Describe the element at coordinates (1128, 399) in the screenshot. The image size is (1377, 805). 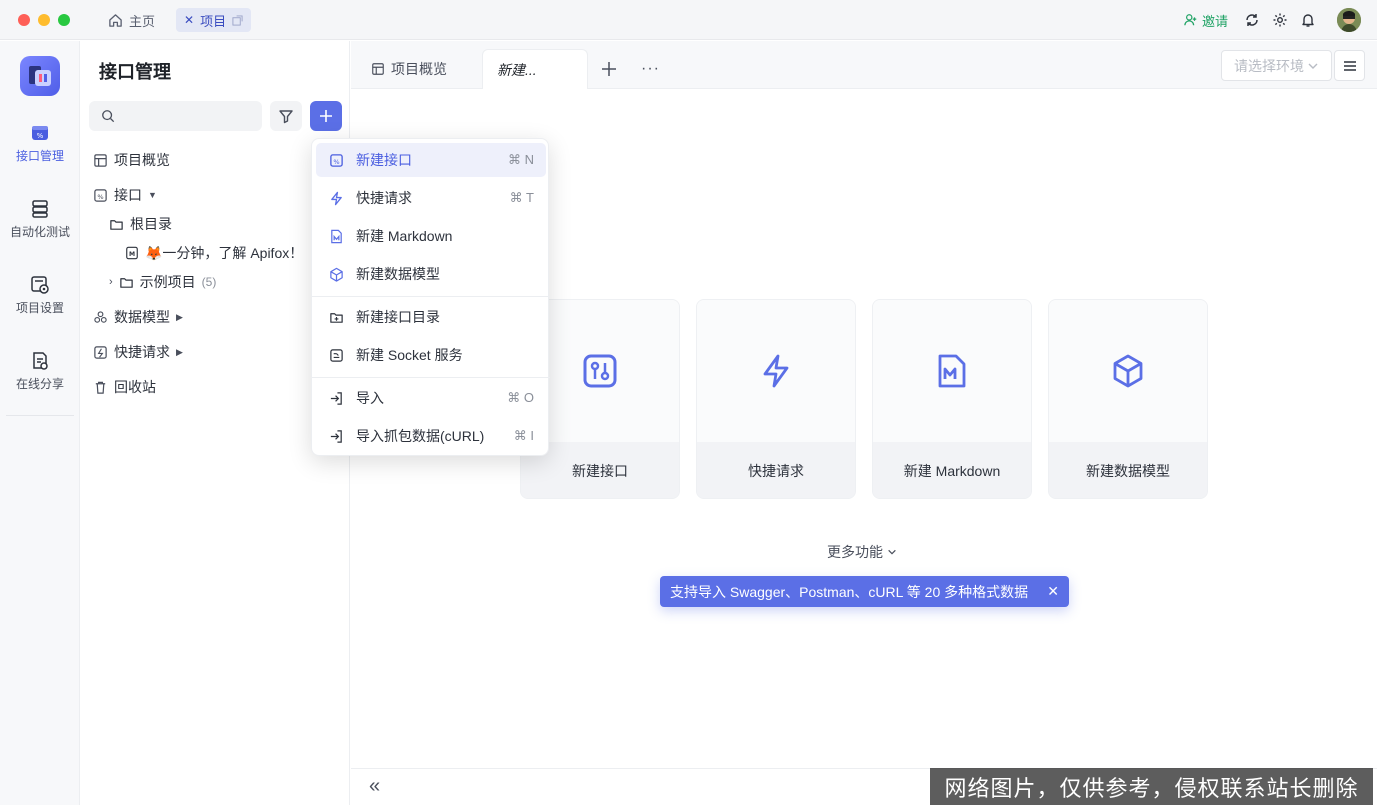
I see `card-new-data-model: 新建数据模型` at that location.